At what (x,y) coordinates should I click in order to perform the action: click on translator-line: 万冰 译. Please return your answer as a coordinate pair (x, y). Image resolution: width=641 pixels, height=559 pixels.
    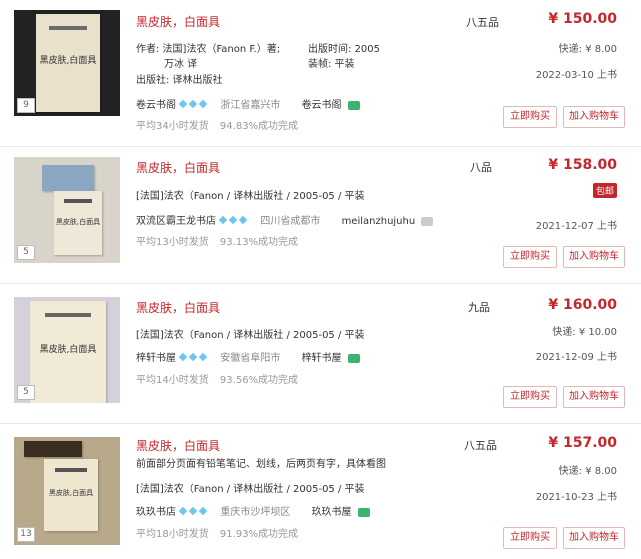
    Looking at the image, I should click on (181, 64).